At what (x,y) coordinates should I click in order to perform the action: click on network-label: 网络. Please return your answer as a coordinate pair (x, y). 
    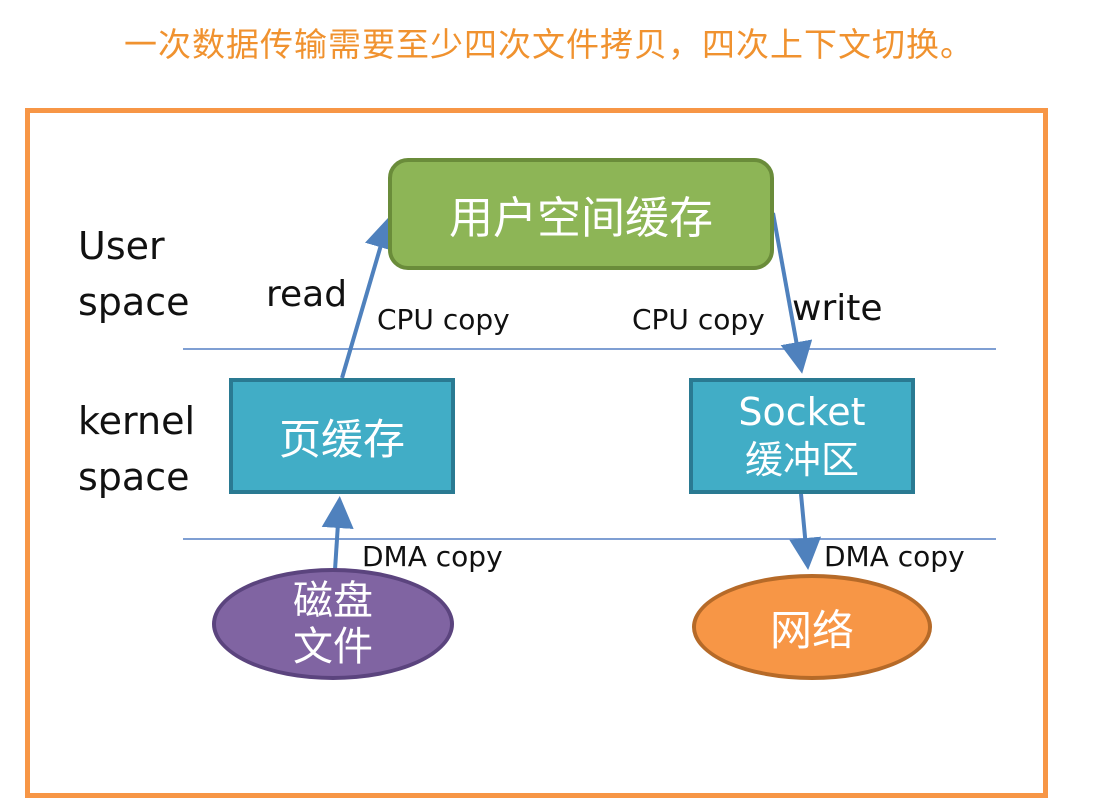
    Looking at the image, I should click on (811, 630).